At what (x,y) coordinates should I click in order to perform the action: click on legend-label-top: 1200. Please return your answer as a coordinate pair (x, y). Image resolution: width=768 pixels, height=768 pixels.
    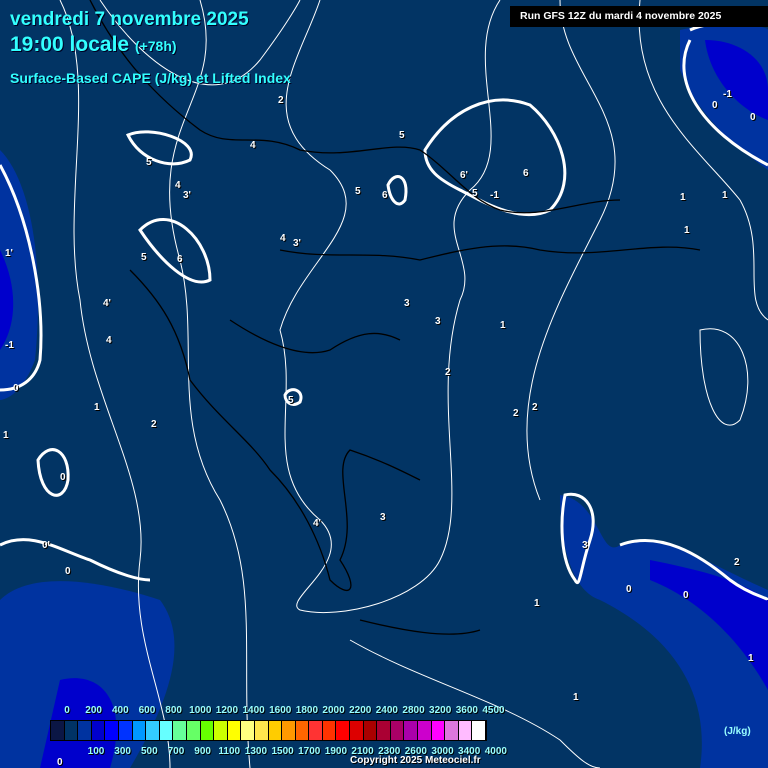
    Looking at the image, I should click on (227, 710).